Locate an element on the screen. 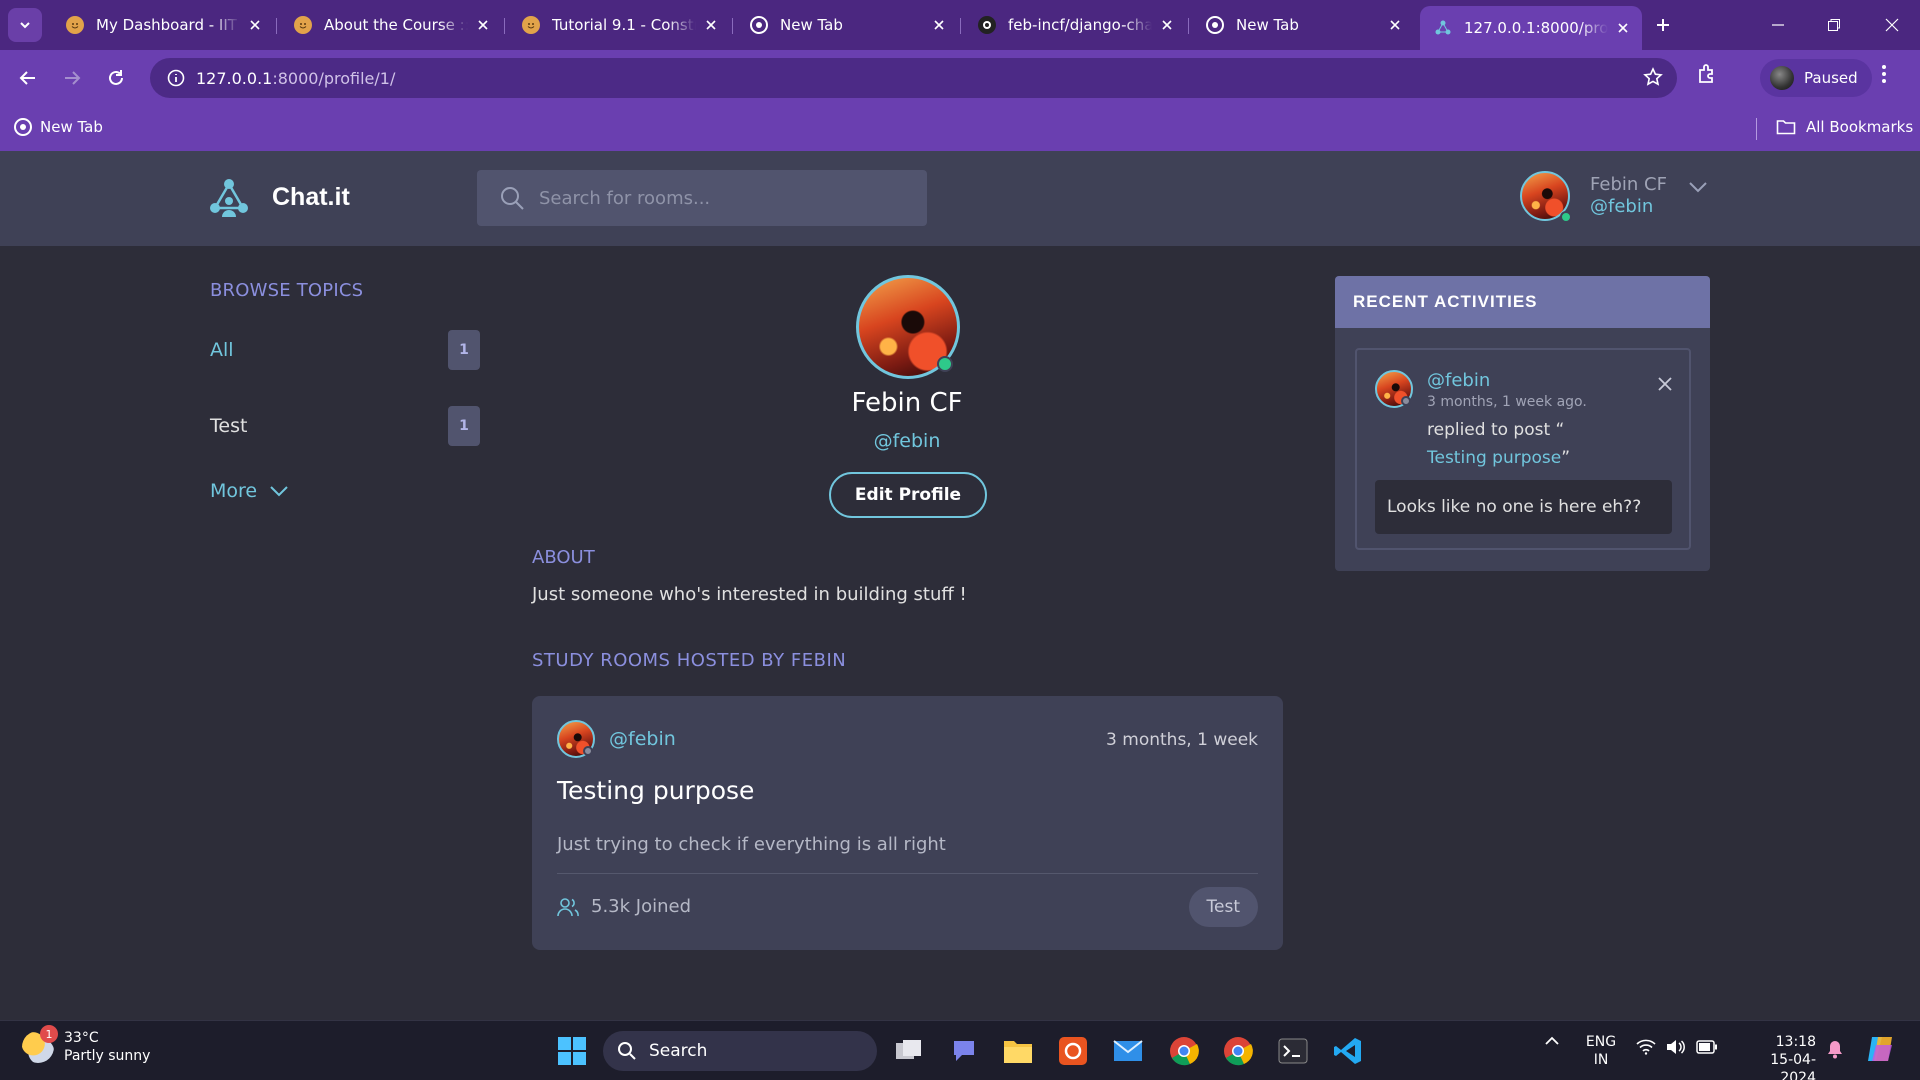  minimize-button is located at coordinates (1778, 25).